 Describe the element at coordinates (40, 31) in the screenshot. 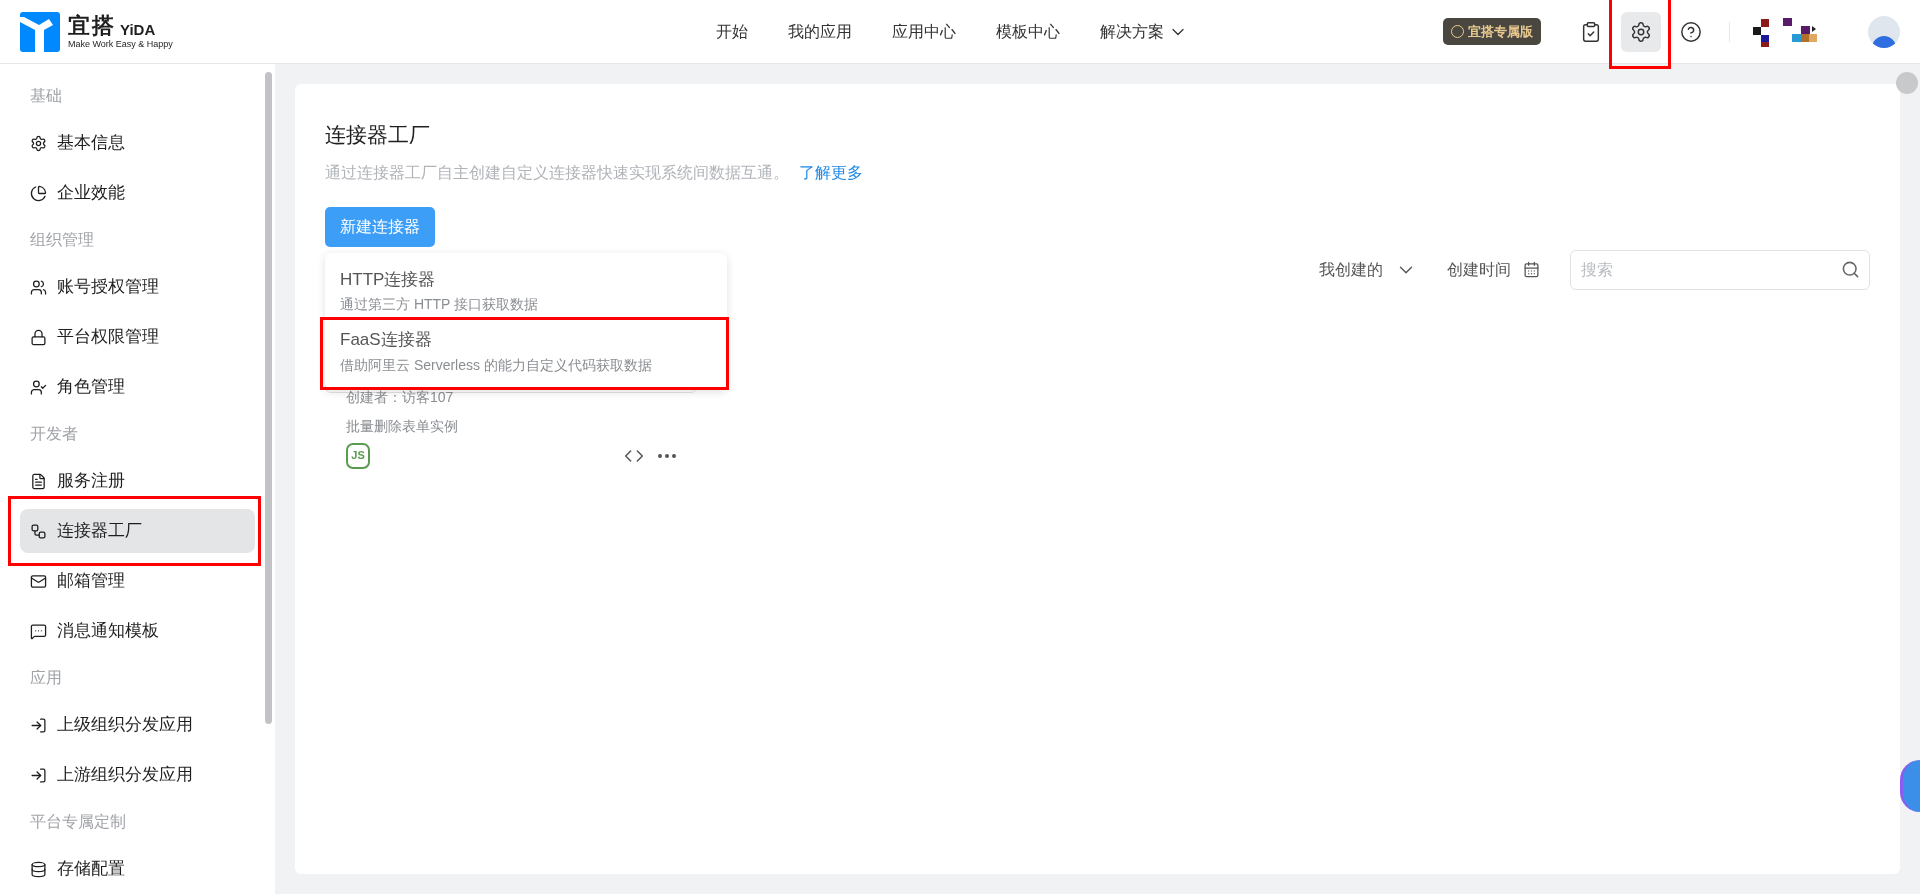

I see `logo-icon` at that location.